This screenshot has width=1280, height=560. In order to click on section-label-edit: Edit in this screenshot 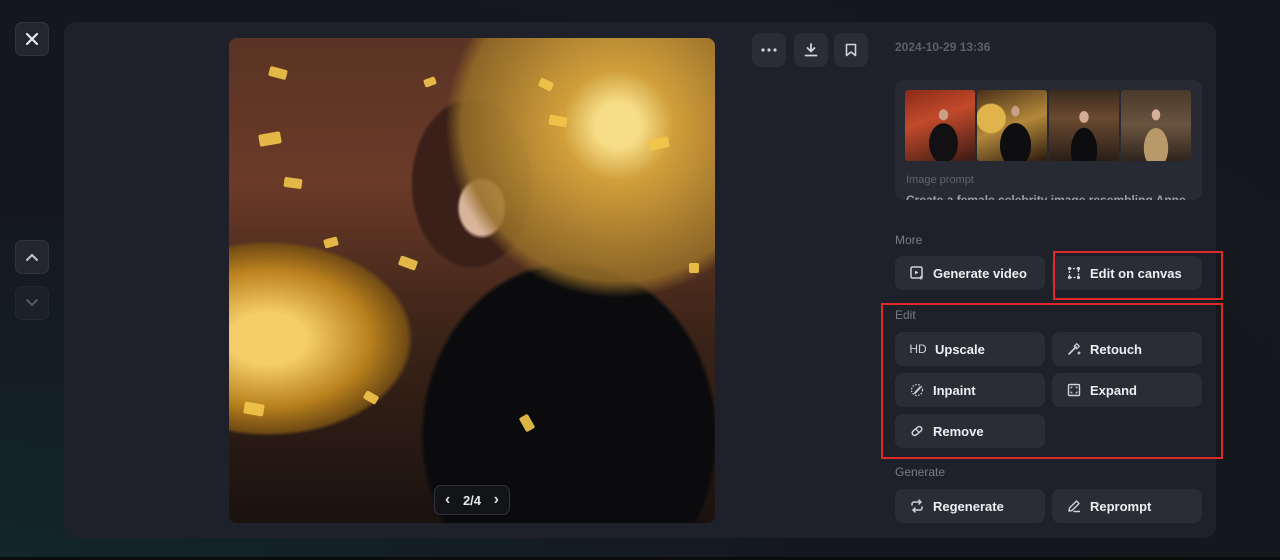, I will do `click(905, 315)`.